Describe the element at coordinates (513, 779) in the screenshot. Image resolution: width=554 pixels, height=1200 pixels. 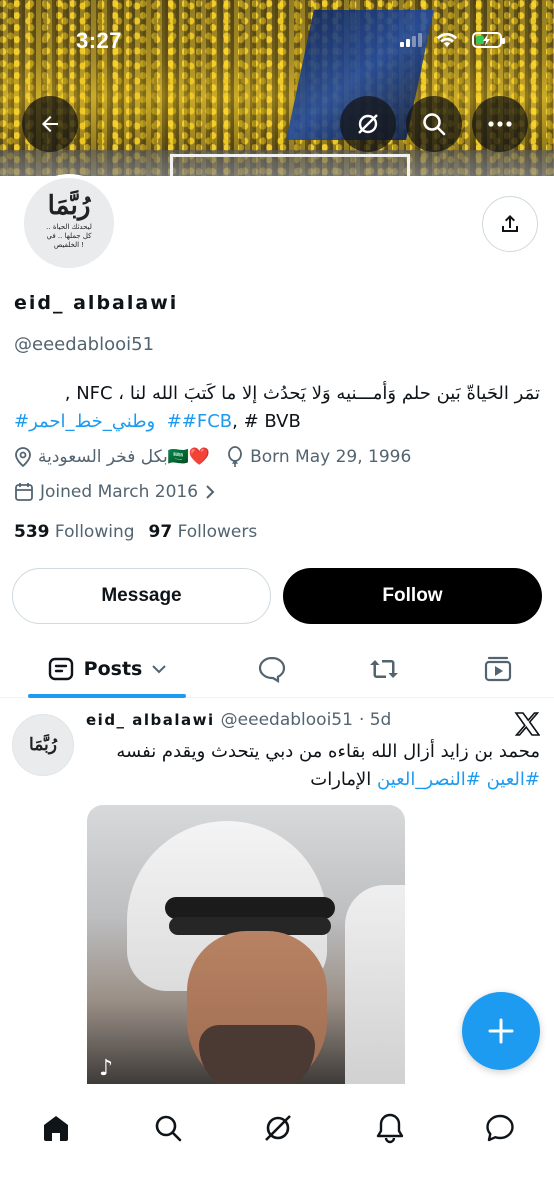
I see `post-hashtag-alain: #العين` at that location.